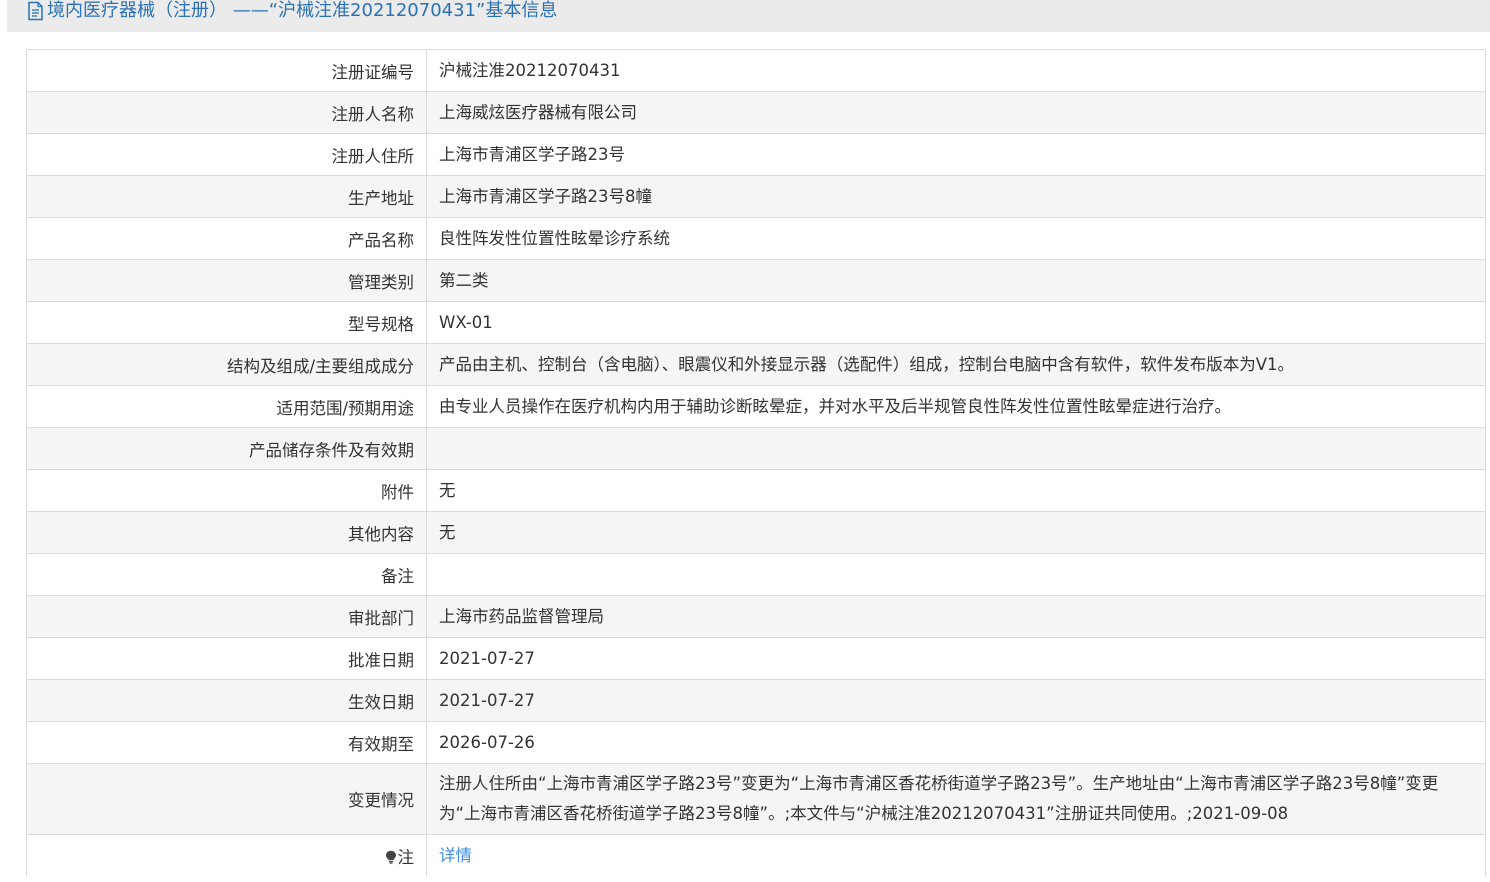  Describe the element at coordinates (956, 322) in the screenshot. I see `row-value: WX-01` at that location.